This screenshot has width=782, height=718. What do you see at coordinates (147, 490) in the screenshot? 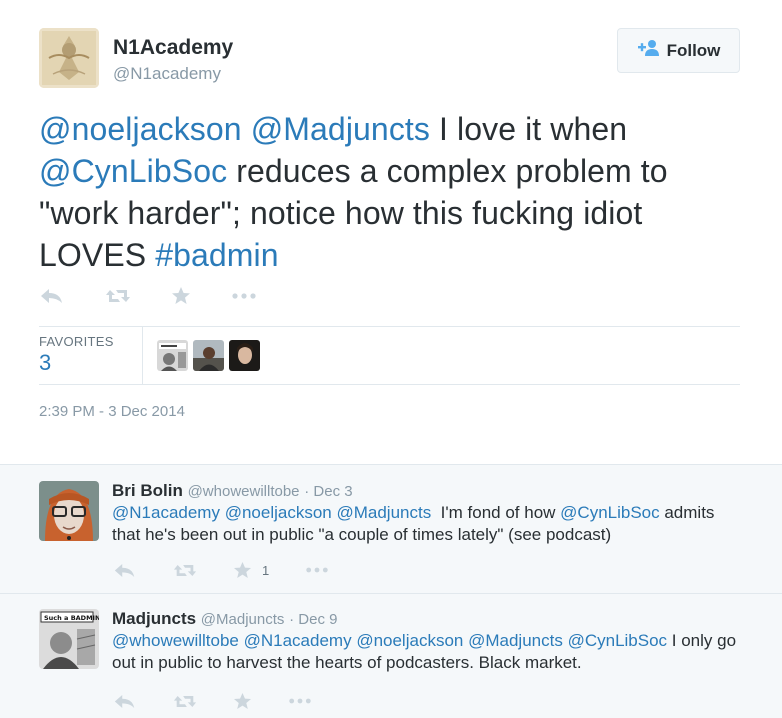
I see `reply-author-name: Bri Bolin` at bounding box center [147, 490].